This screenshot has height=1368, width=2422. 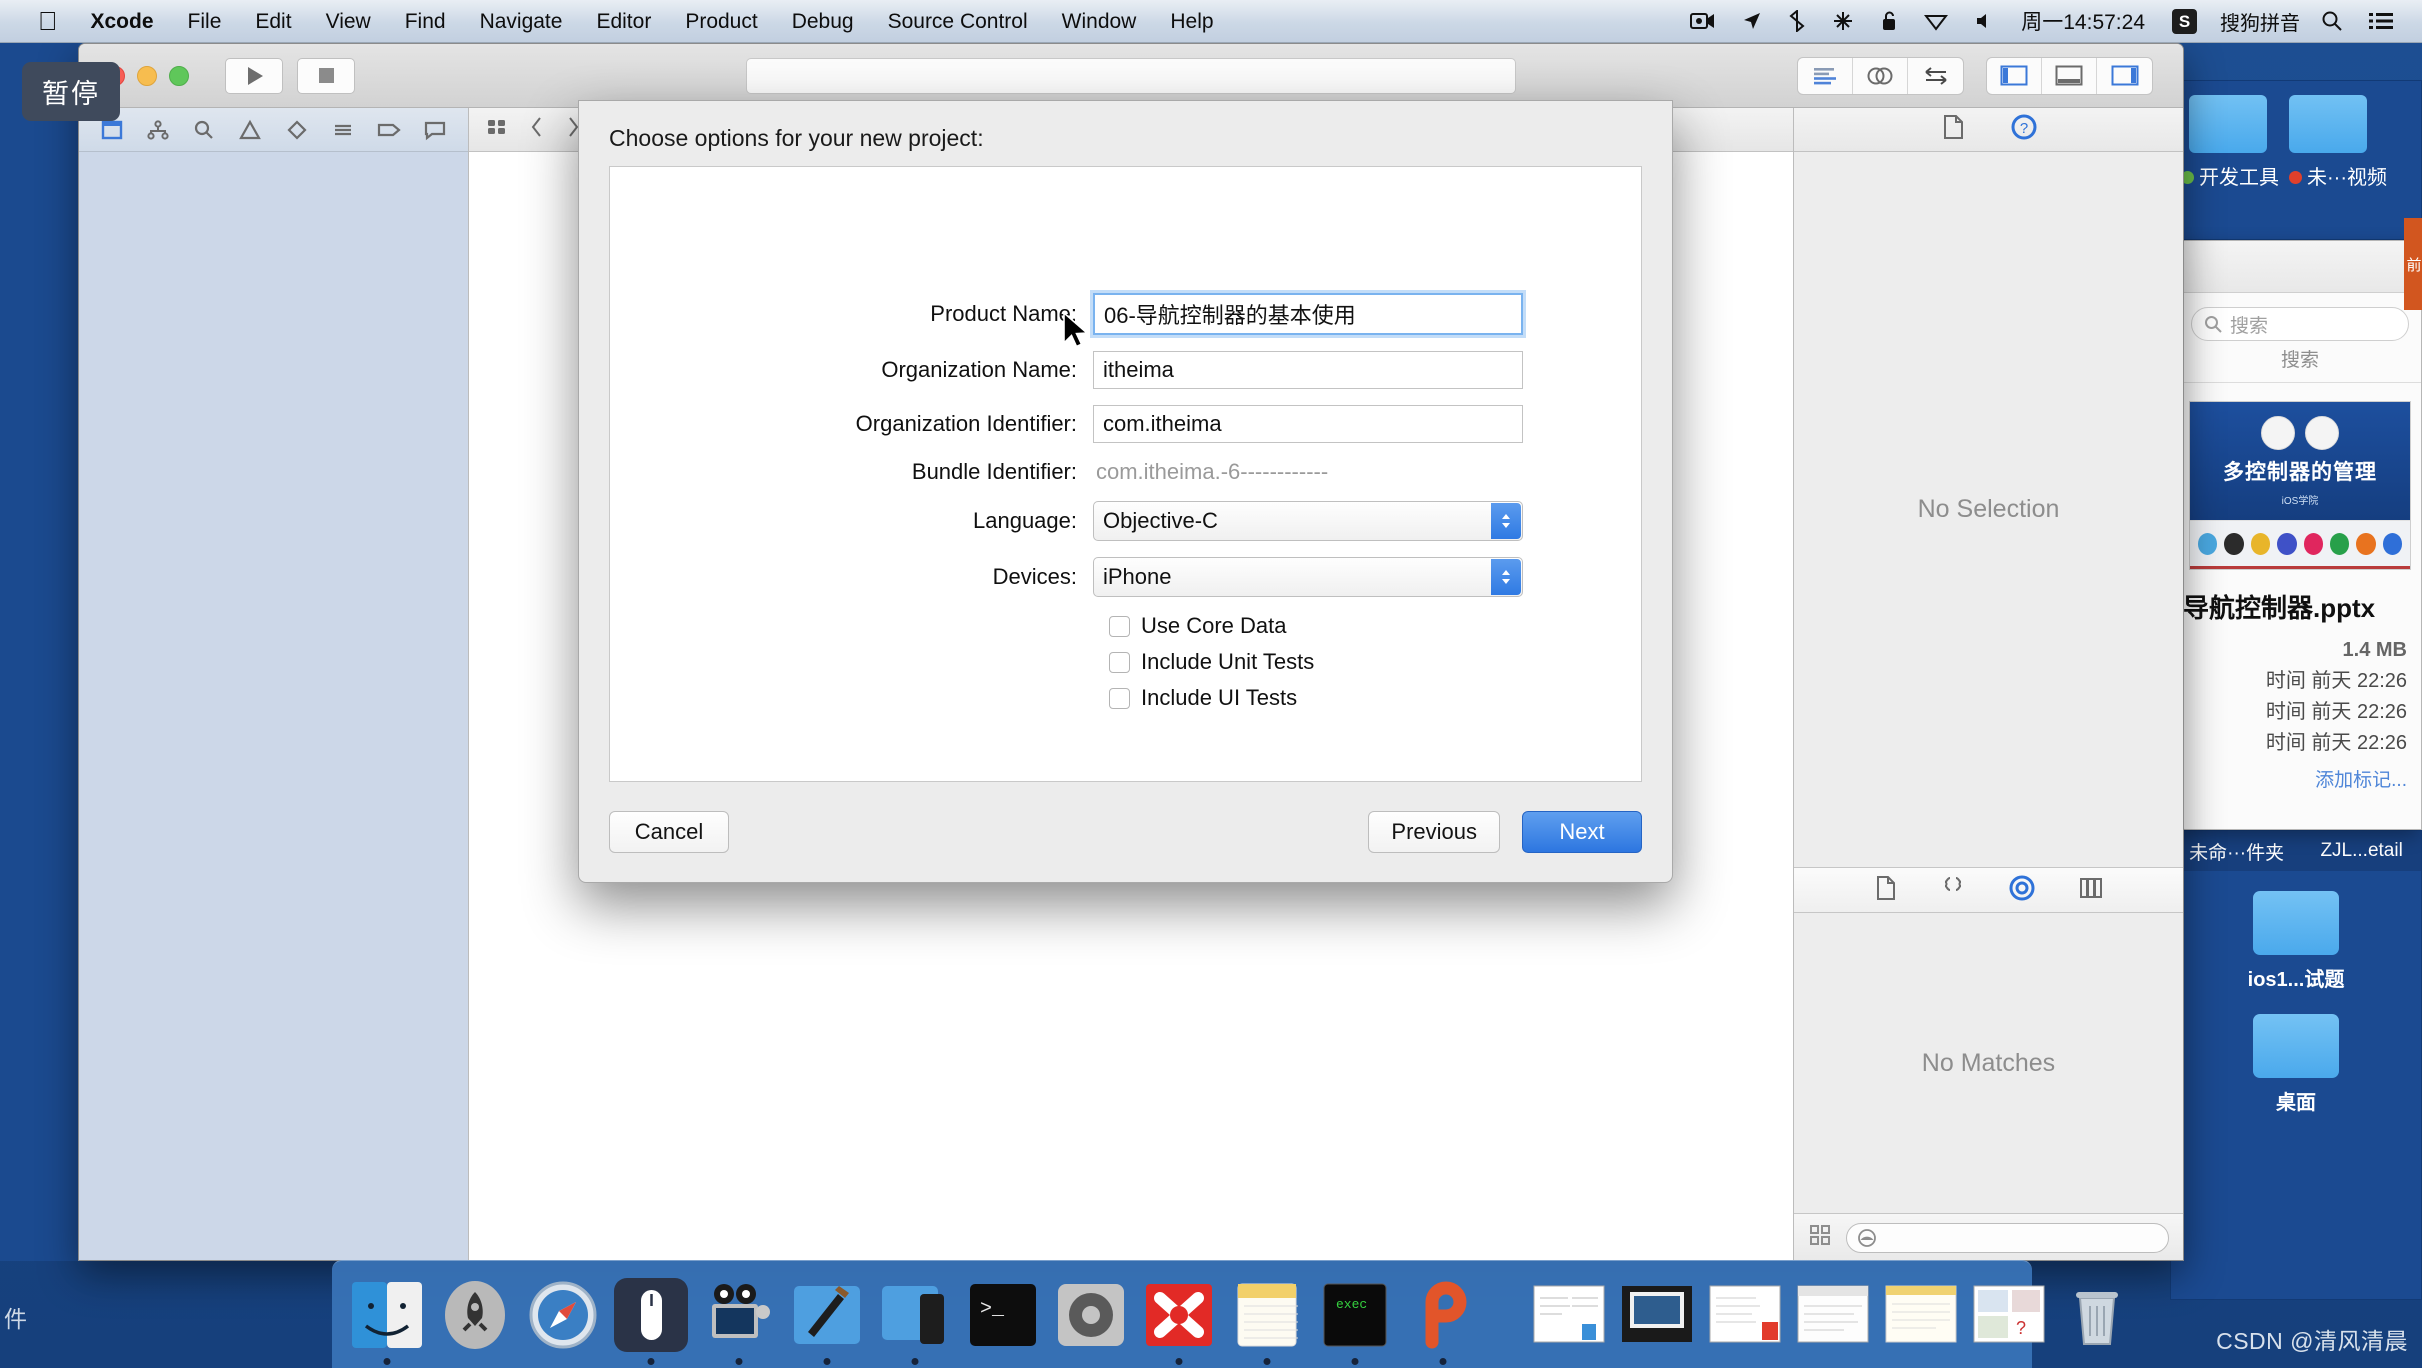 What do you see at coordinates (1921, 1315) in the screenshot?
I see `dock-minimized-note` at bounding box center [1921, 1315].